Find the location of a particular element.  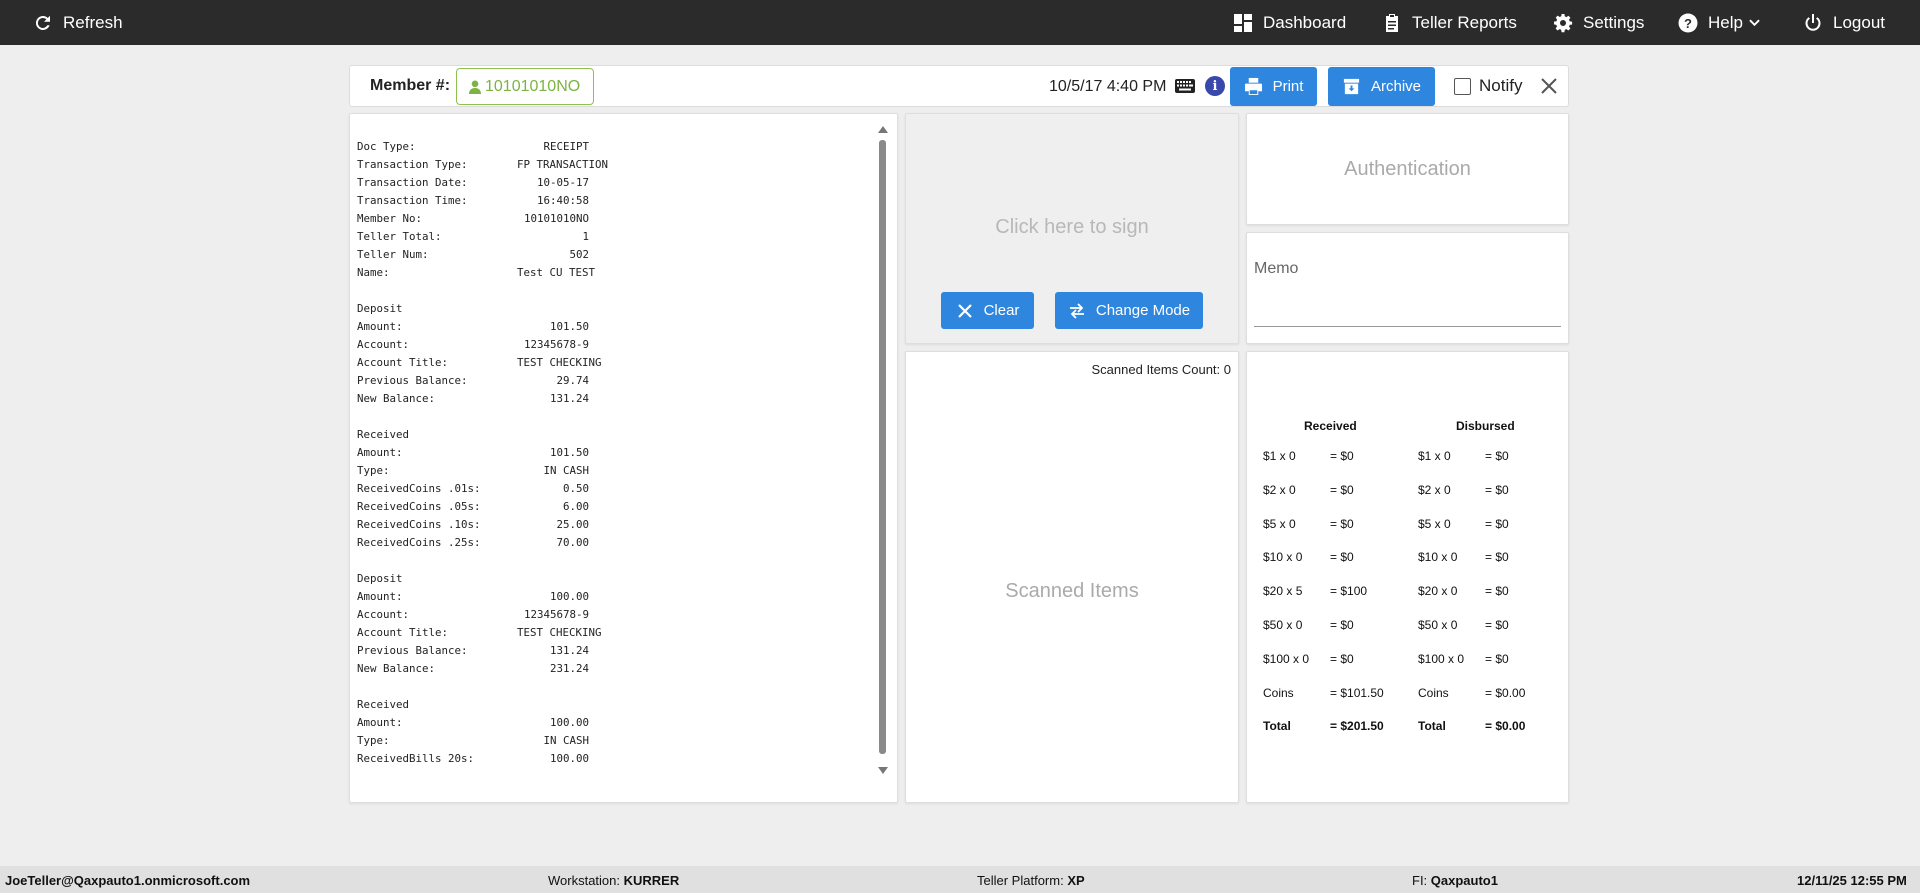

nav-teller-reports: Teller Reports is located at coordinates (1449, 22).